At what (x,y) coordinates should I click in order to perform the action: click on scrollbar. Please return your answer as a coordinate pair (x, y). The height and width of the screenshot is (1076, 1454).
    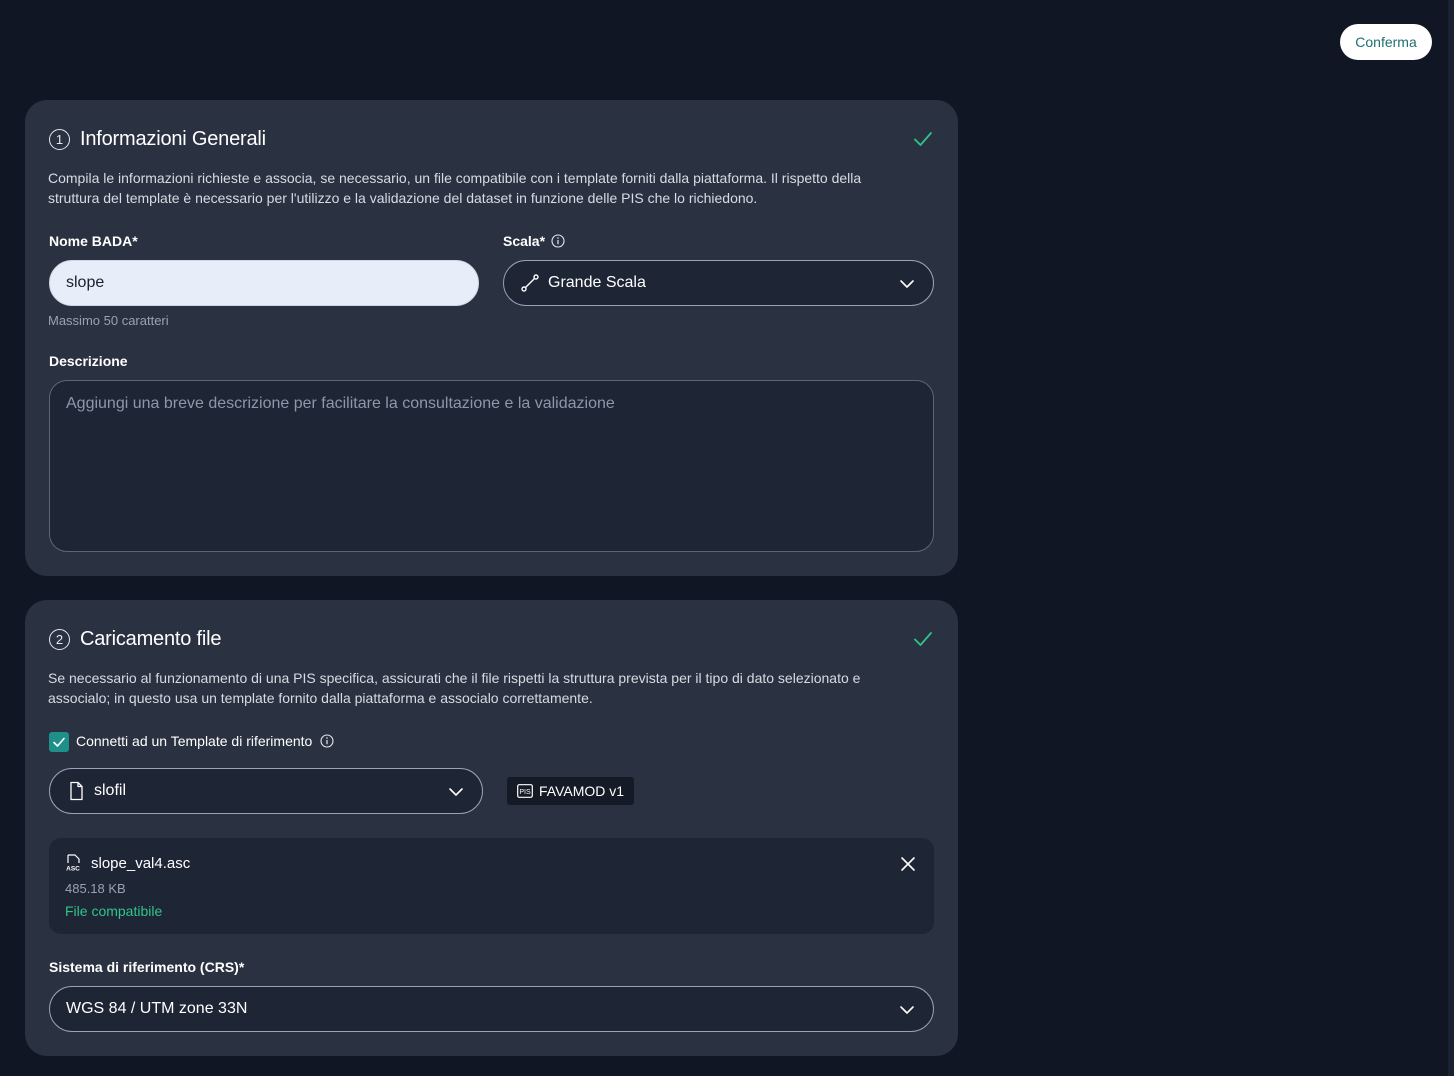
    Looking at the image, I should click on (1451, 538).